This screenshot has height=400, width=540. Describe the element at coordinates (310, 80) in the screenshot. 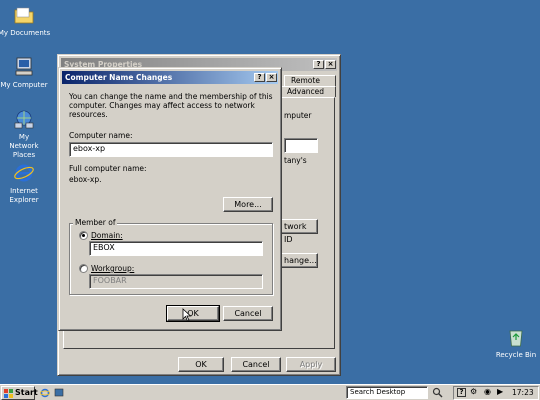

I see `tab-remote: Remote` at that location.